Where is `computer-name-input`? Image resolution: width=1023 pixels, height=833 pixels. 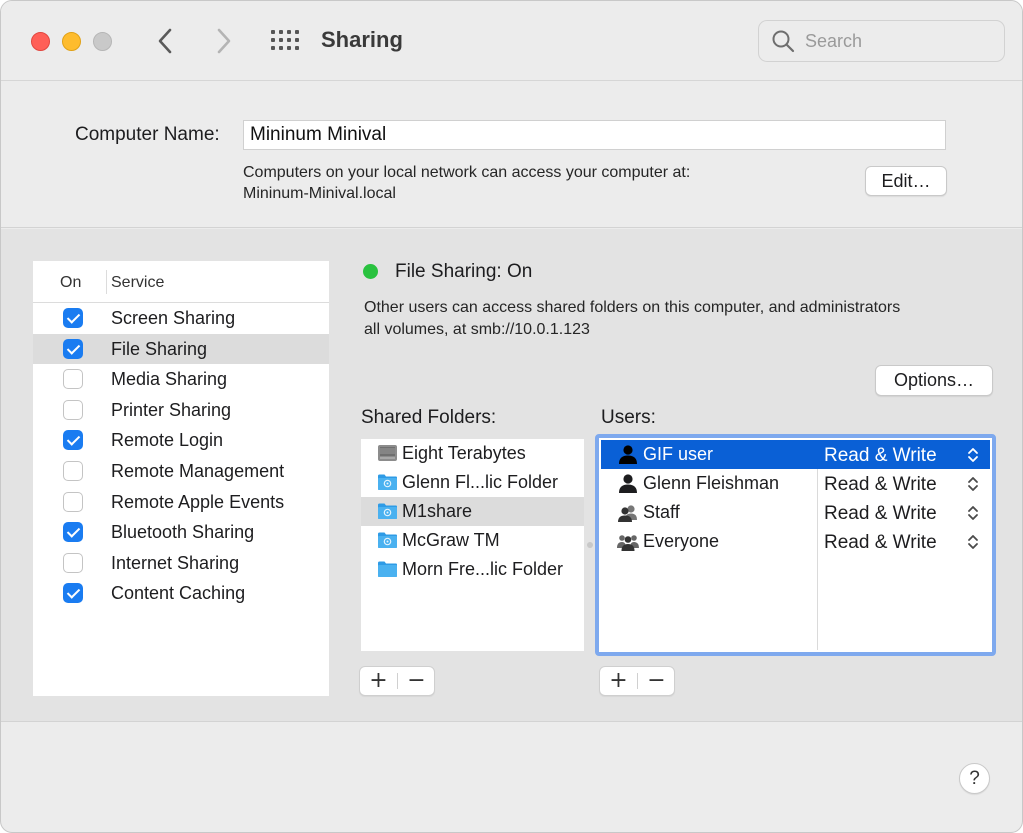
computer-name-input is located at coordinates (594, 135).